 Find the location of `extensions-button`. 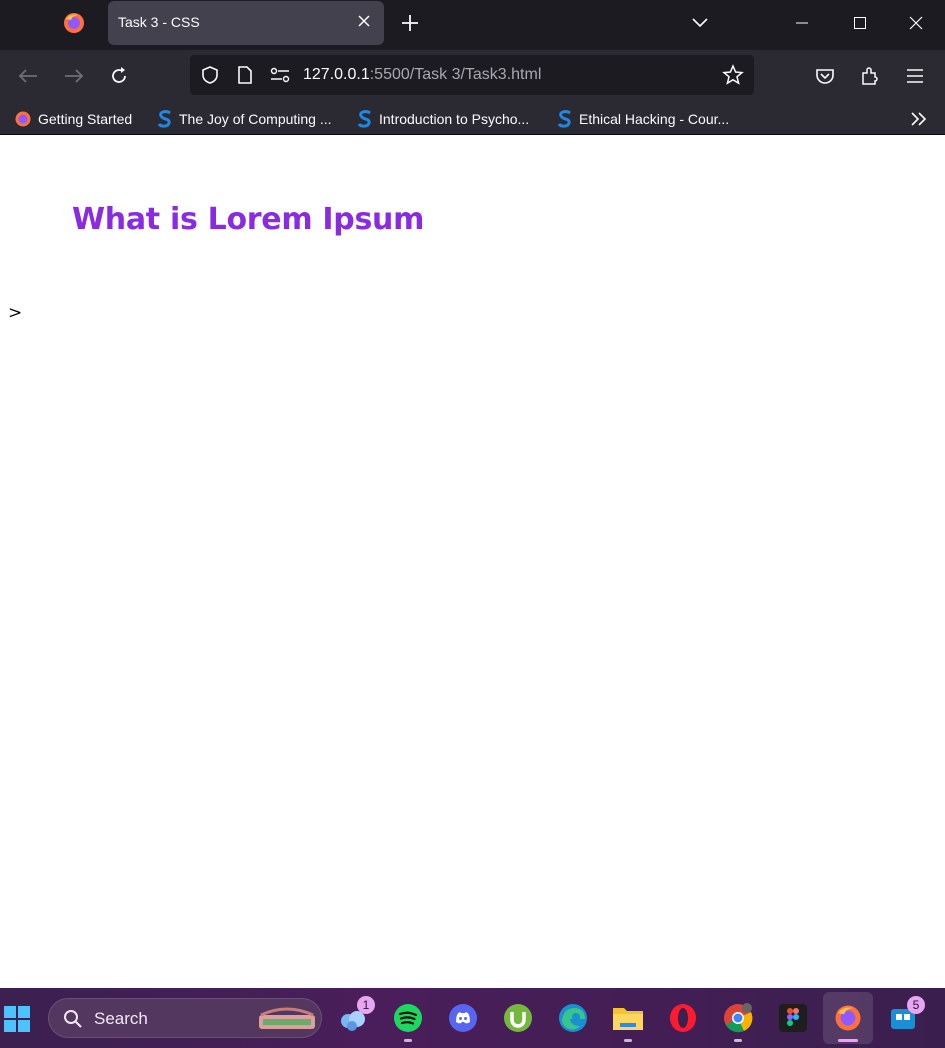

extensions-button is located at coordinates (870, 76).